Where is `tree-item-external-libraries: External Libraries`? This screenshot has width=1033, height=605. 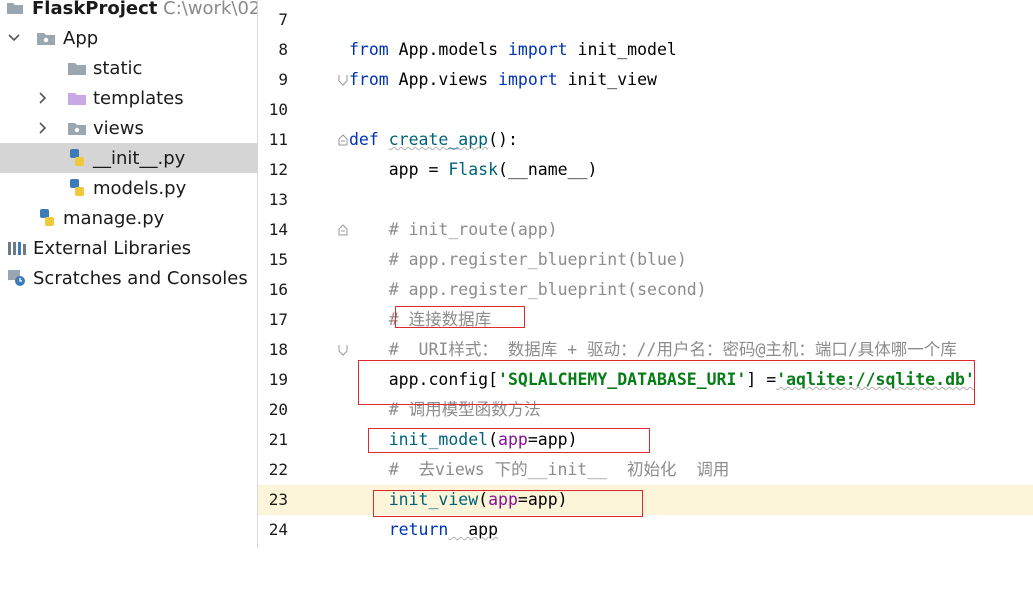 tree-item-external-libraries: External Libraries is located at coordinates (128, 248).